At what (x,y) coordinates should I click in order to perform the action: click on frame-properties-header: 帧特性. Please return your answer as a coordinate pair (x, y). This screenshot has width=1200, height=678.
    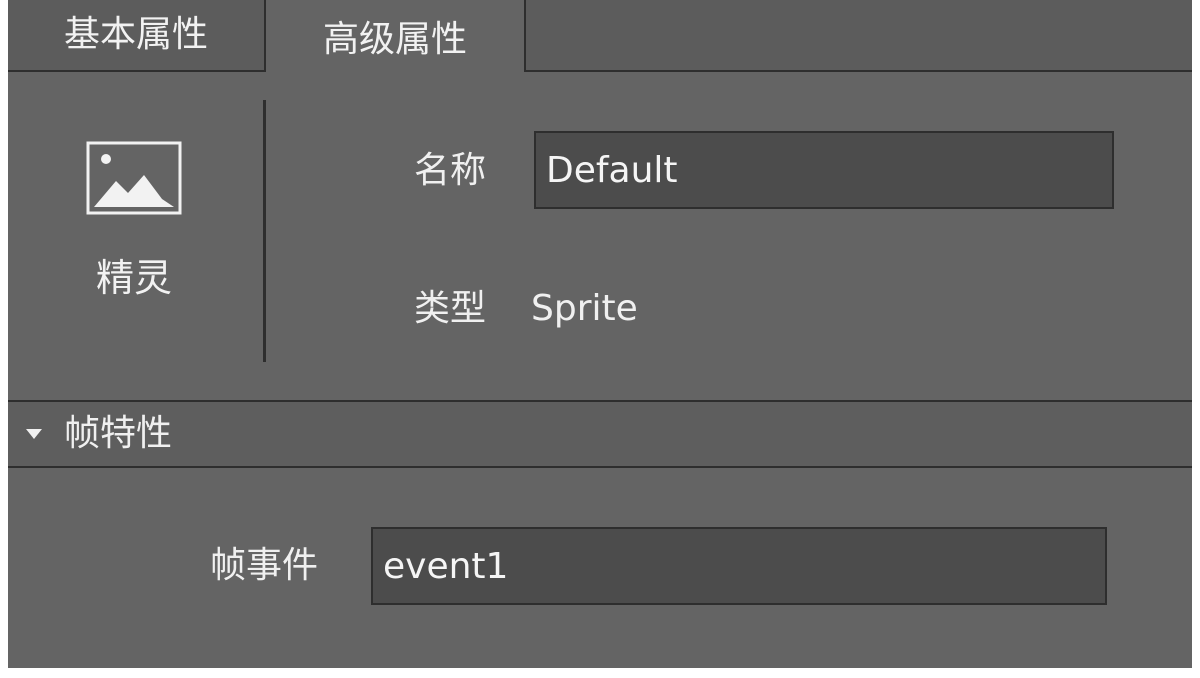
    Looking at the image, I should click on (600, 434).